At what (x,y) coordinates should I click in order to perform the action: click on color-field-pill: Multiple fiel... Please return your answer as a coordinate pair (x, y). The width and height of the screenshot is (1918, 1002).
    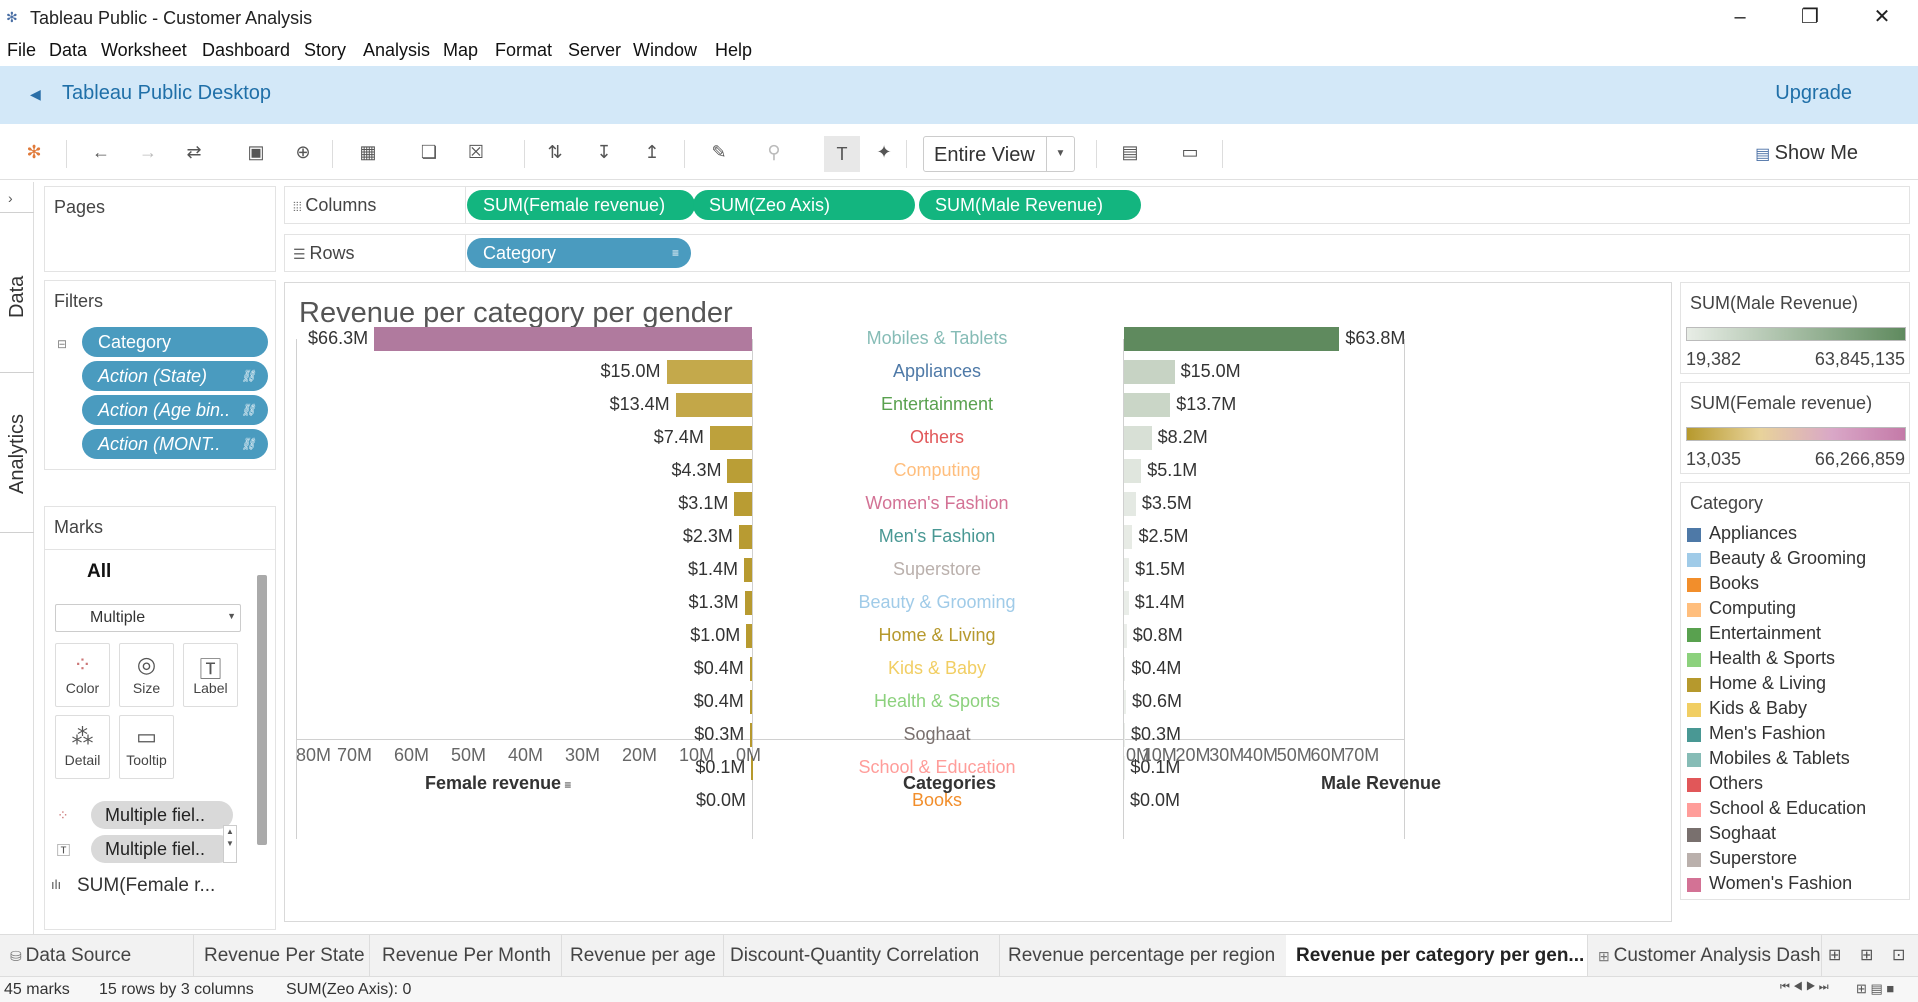
    Looking at the image, I should click on (162, 815).